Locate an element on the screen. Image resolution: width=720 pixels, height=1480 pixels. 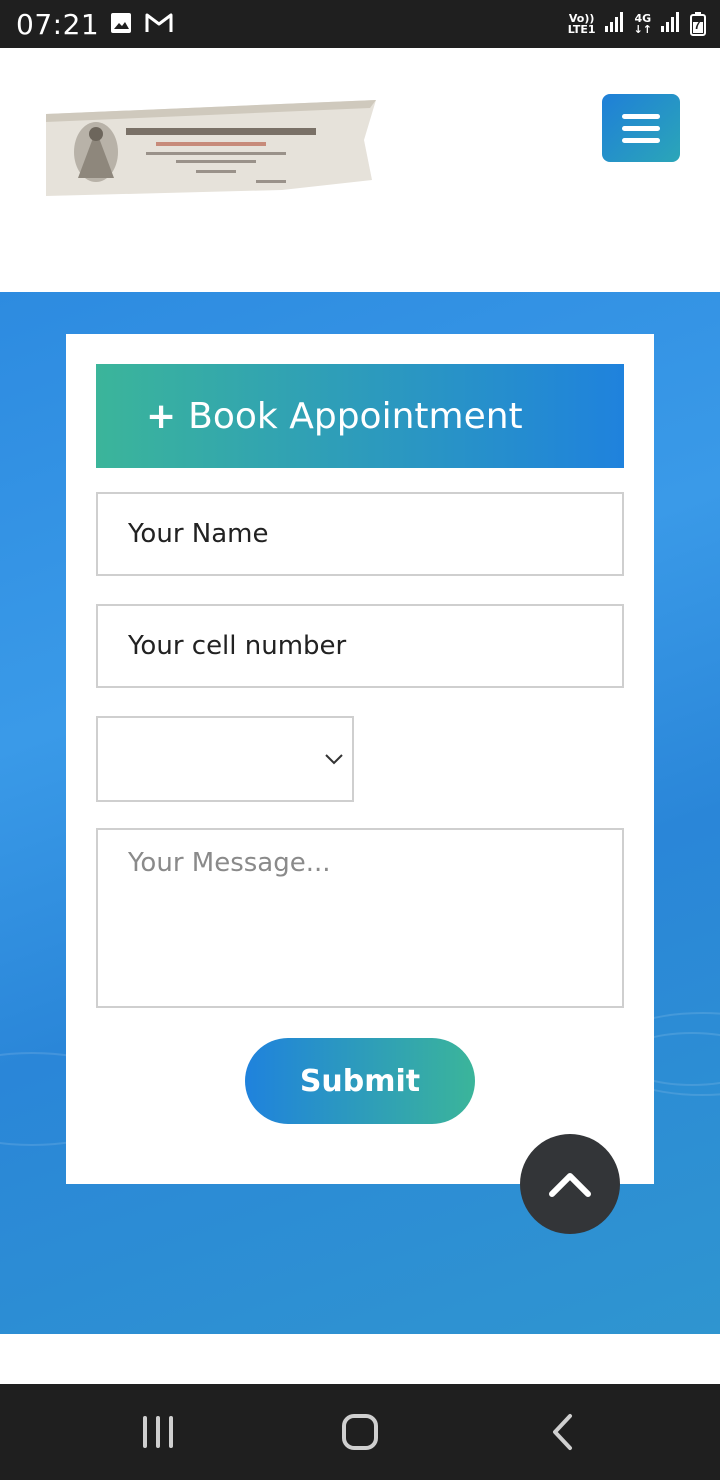
service-select is located at coordinates (225, 759).